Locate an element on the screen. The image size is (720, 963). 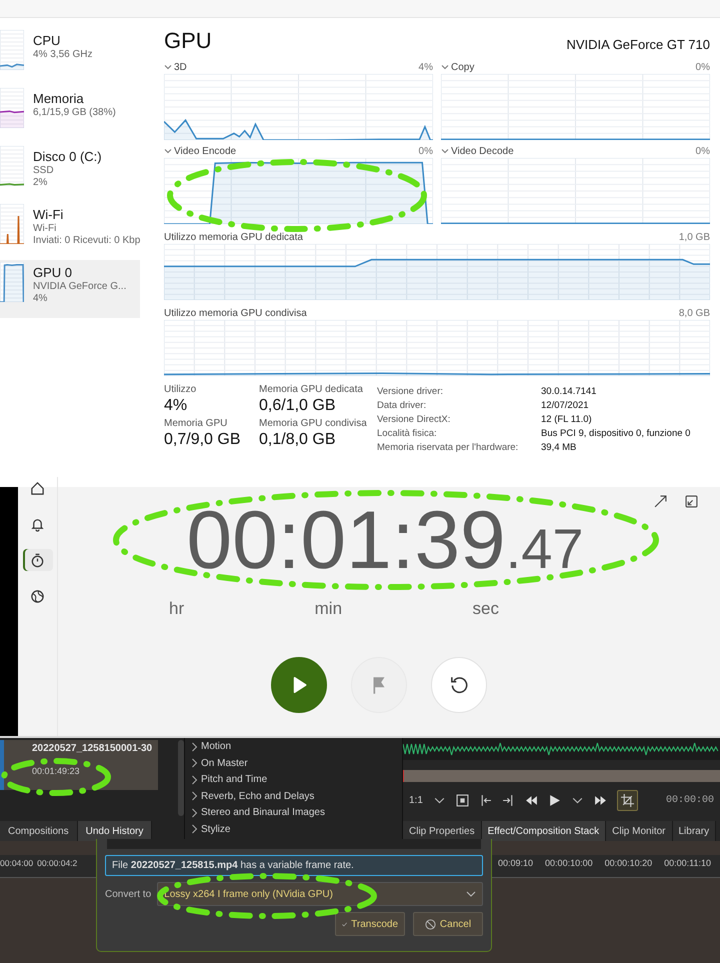
unit-label: min is located at coordinates (328, 608).